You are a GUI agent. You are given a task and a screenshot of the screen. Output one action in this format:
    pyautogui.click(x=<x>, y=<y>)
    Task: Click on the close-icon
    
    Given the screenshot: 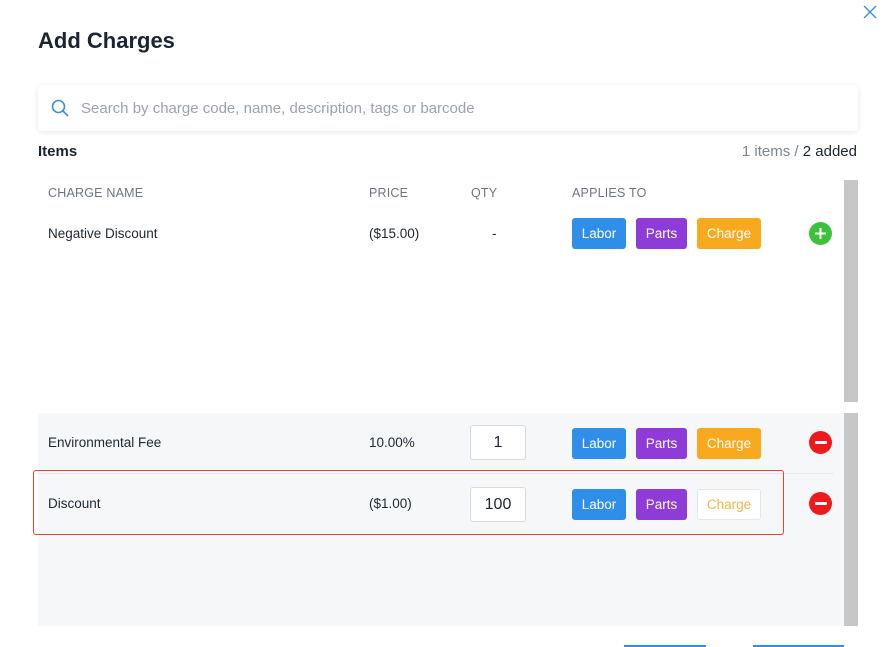 What is the action you would take?
    pyautogui.click(x=870, y=13)
    